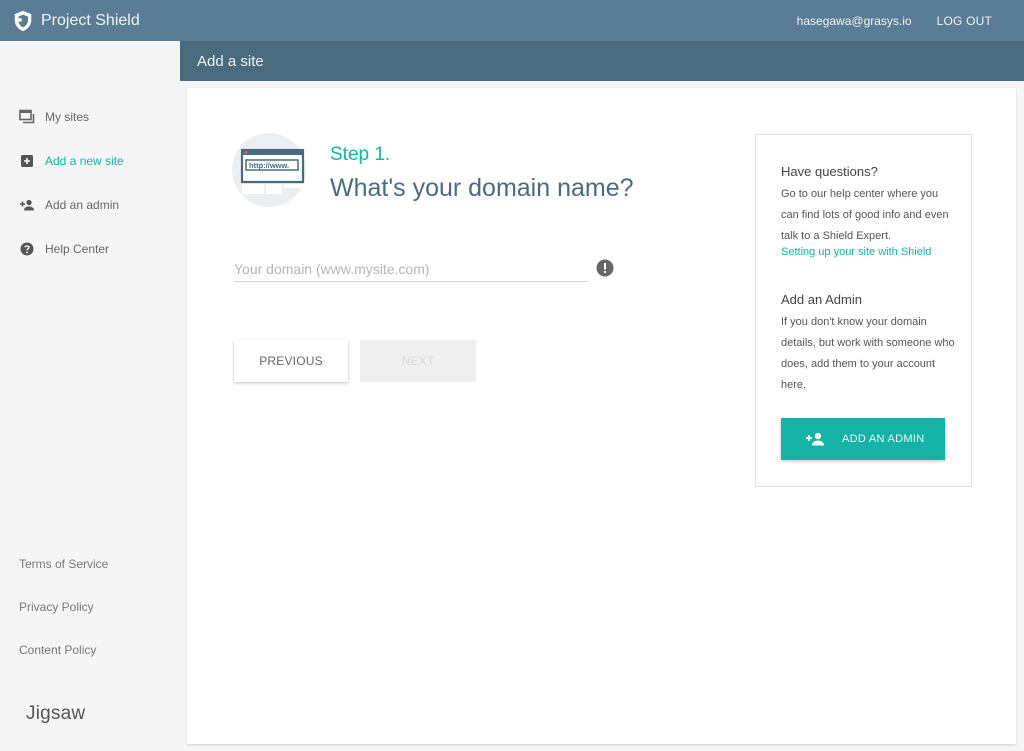 Image resolution: width=1024 pixels, height=751 pixels. What do you see at coordinates (821, 299) in the screenshot?
I see `add-admin-title: Add an Admin` at bounding box center [821, 299].